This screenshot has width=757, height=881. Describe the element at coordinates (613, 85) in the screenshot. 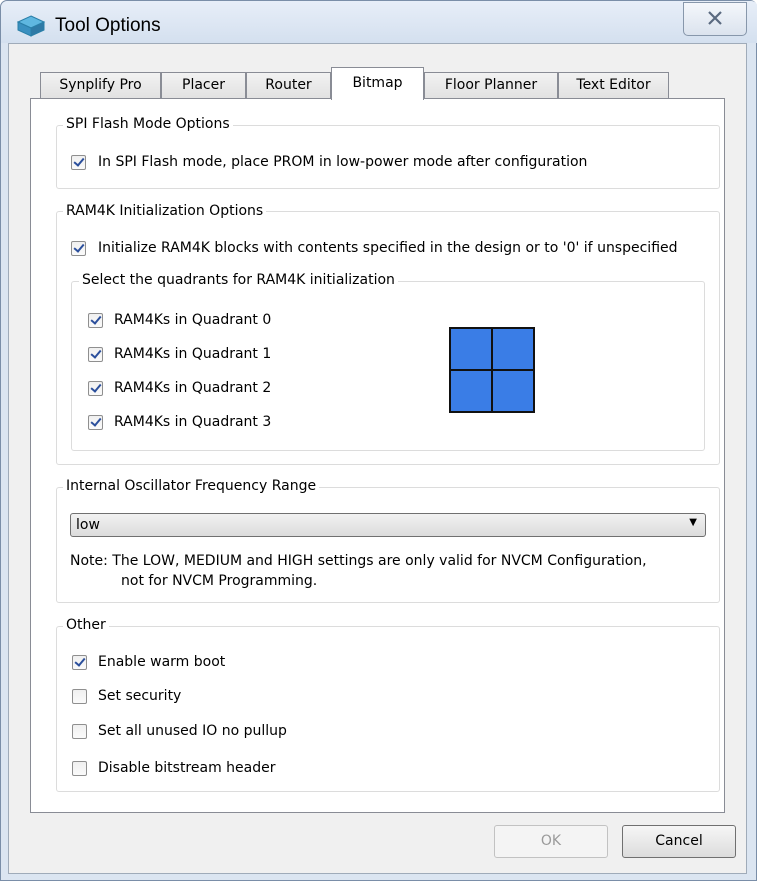

I see `tab-text-editor: Text Editor` at that location.